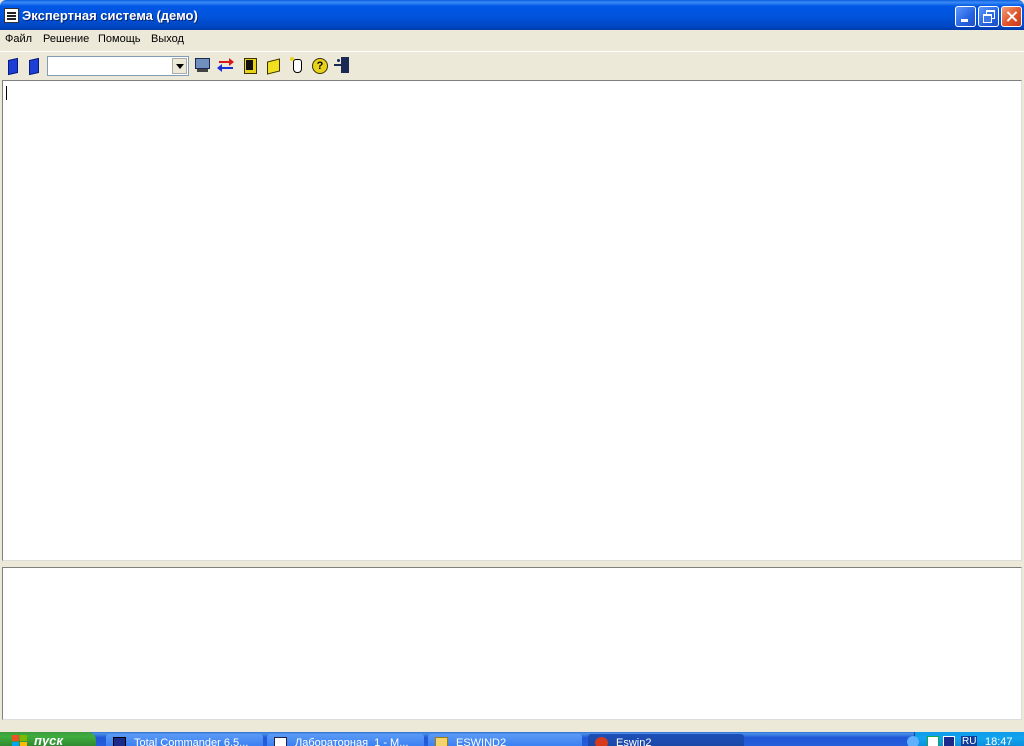 The height and width of the screenshot is (746, 1024). What do you see at coordinates (66, 39) in the screenshot?
I see `menu-solution: Решение` at bounding box center [66, 39].